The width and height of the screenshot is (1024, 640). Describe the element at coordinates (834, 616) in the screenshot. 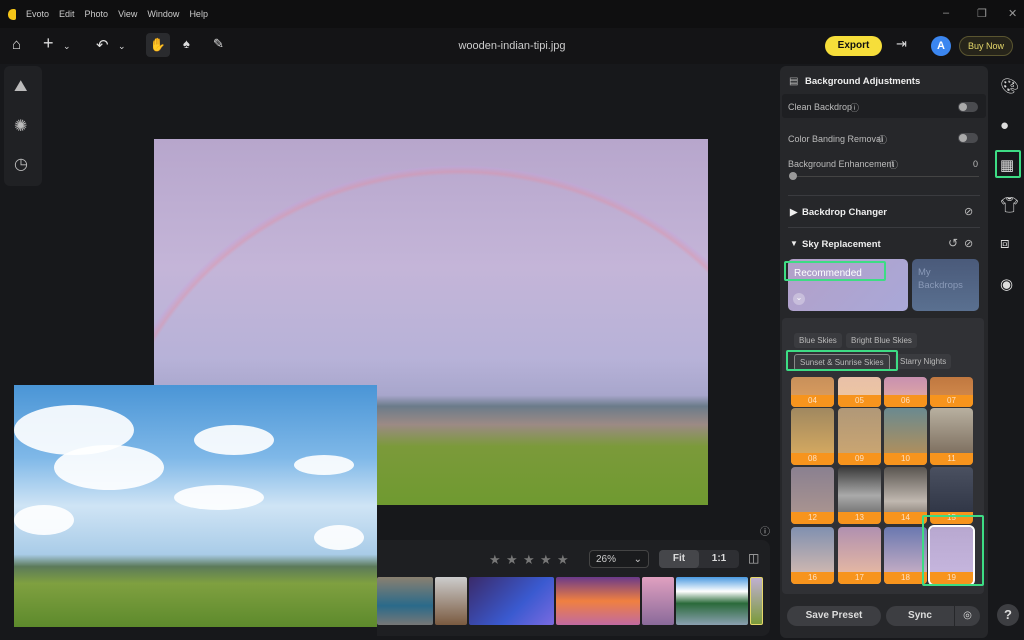

I see `save-preset-button: Save Preset` at that location.